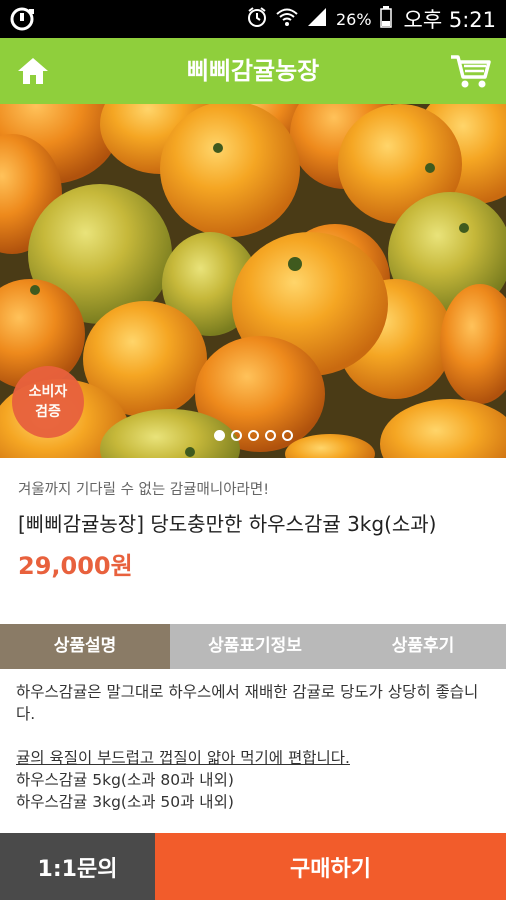 The width and height of the screenshot is (506, 900). Describe the element at coordinates (287, 19) in the screenshot. I see `wifi-icon` at that location.